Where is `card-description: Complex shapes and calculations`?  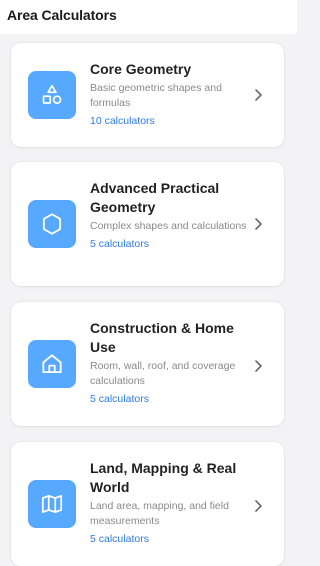 card-description: Complex shapes and calculations is located at coordinates (168, 226).